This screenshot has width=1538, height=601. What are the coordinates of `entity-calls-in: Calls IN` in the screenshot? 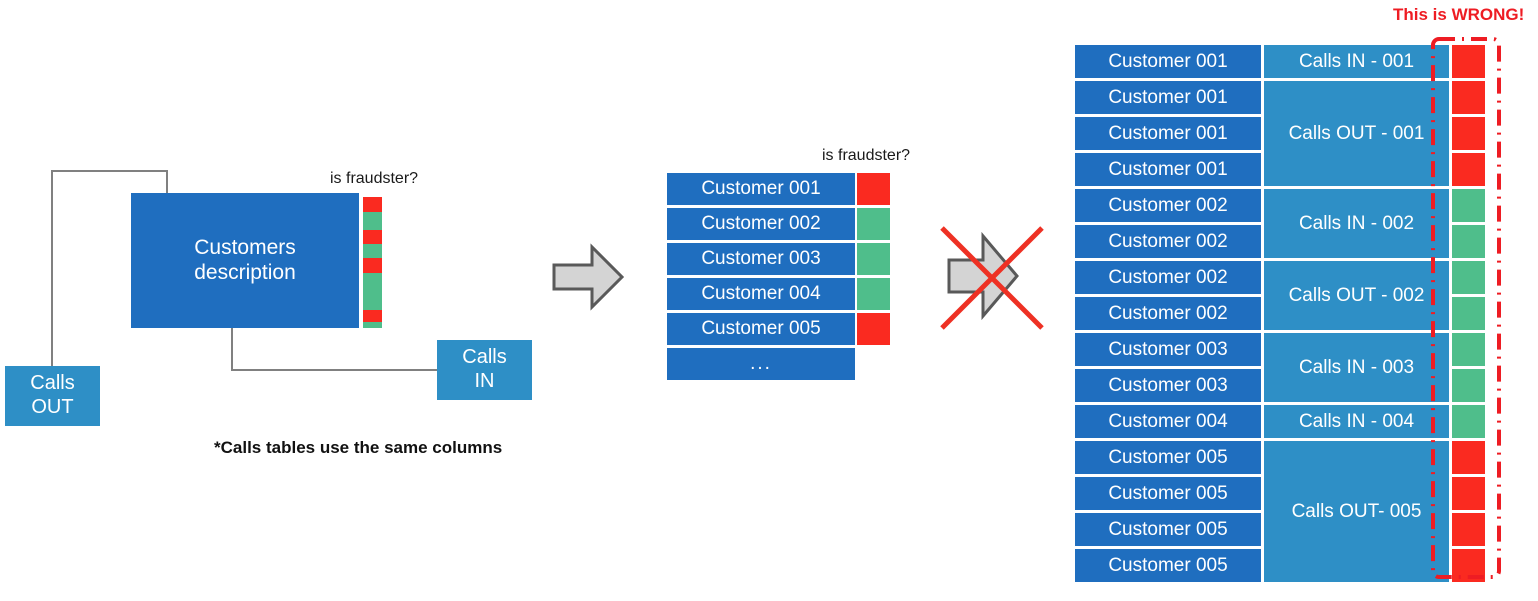 It's located at (484, 370).